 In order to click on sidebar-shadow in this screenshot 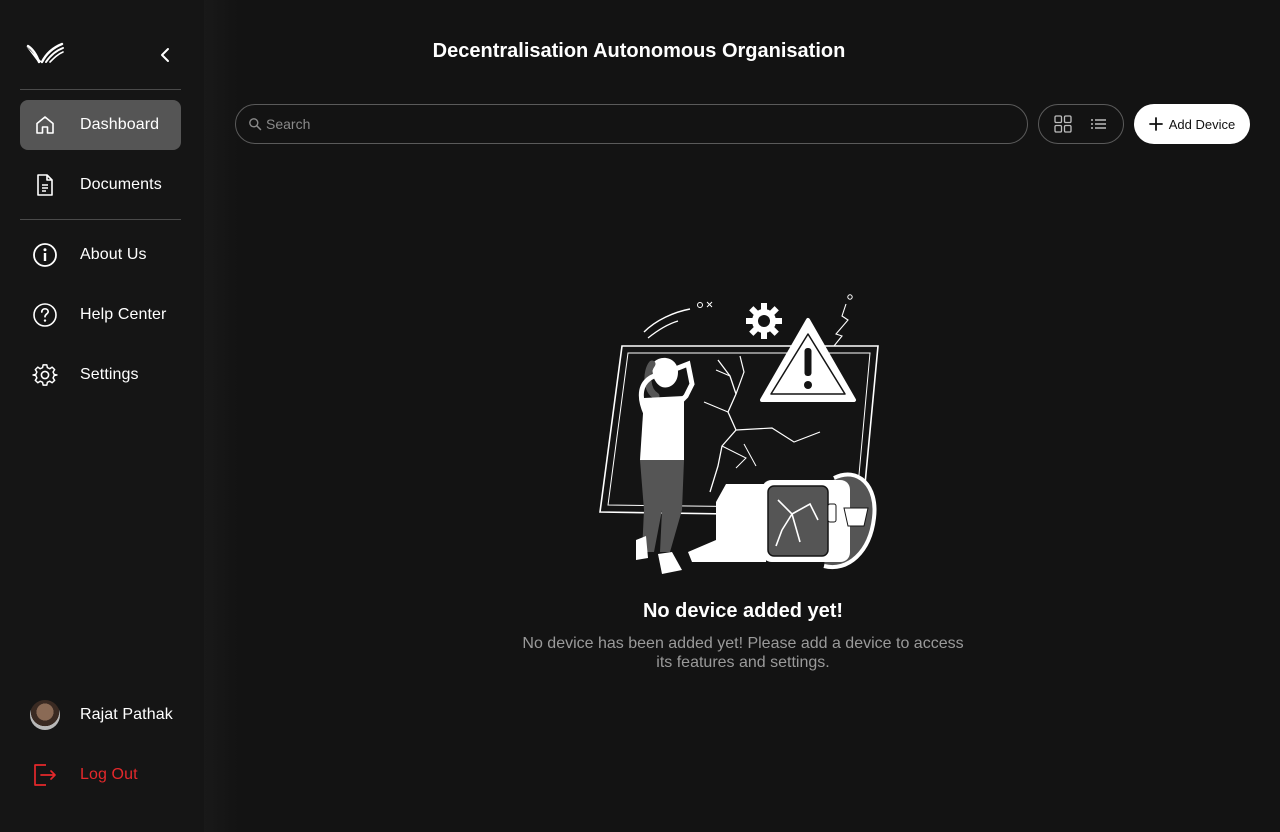, I will do `click(221, 416)`.